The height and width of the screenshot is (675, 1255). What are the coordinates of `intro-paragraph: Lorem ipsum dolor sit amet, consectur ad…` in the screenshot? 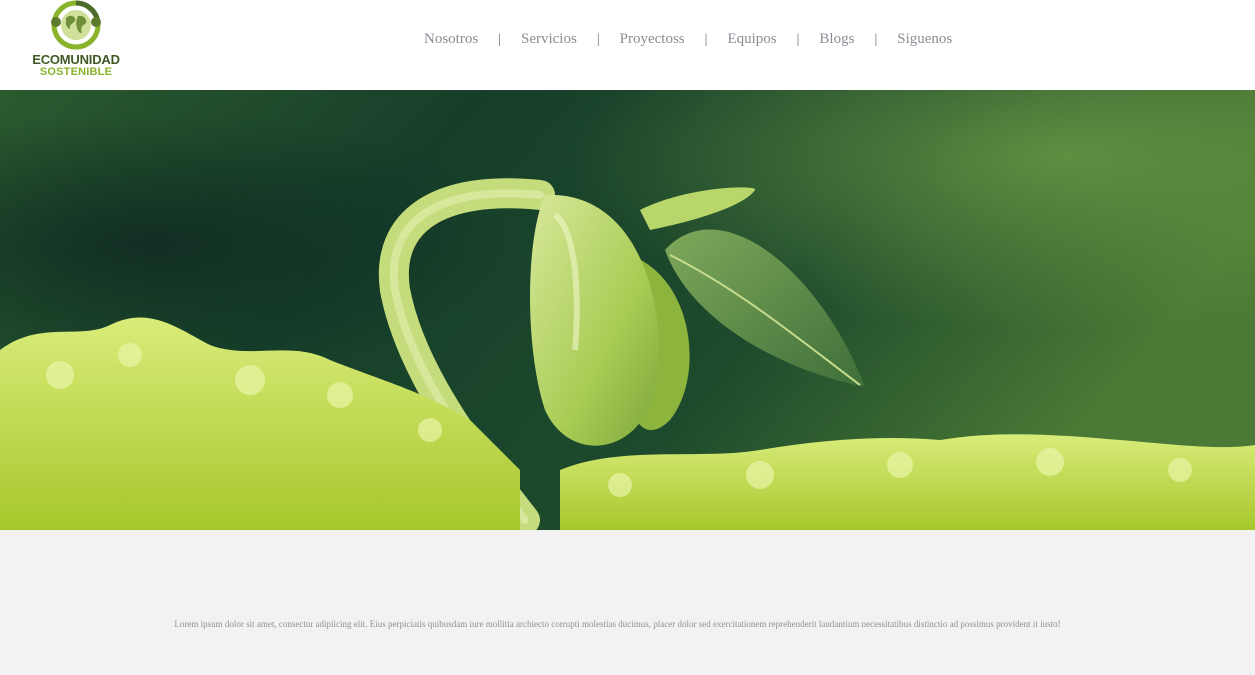 It's located at (617, 624).